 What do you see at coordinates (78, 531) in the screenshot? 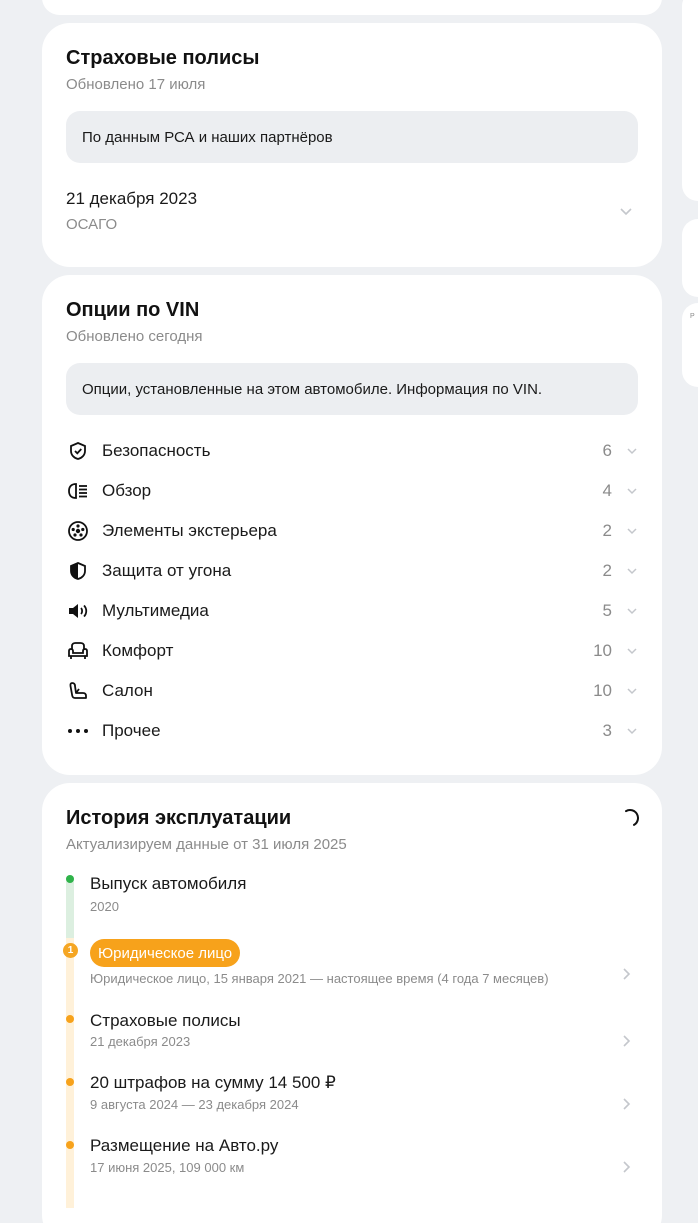
I see `wheel-icon` at bounding box center [78, 531].